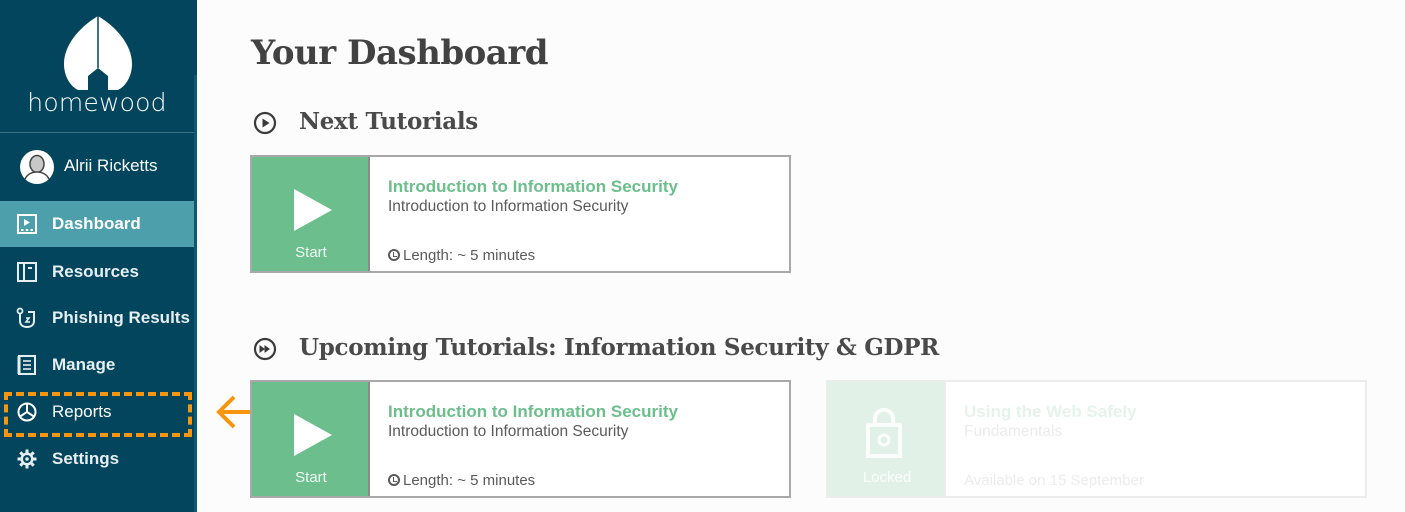 This screenshot has width=1405, height=512. What do you see at coordinates (98, 414) in the screenshot?
I see `highlight-annotation` at bounding box center [98, 414].